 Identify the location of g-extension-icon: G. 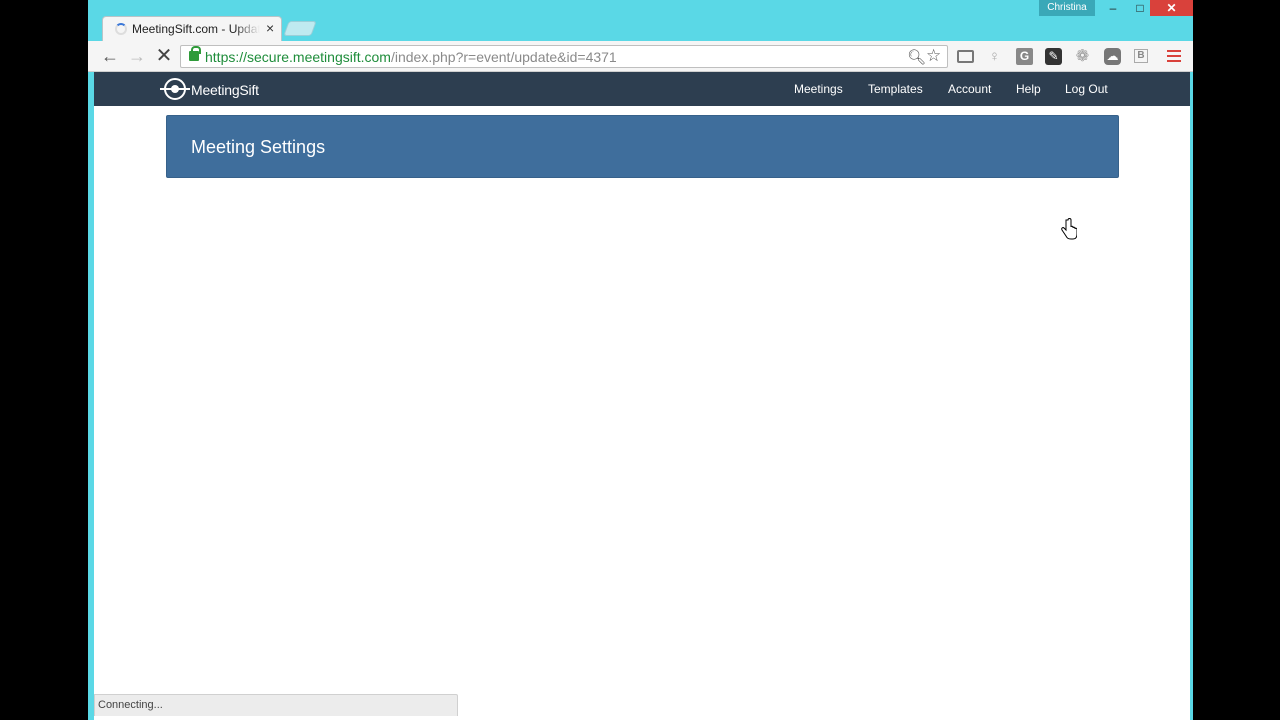
(1024, 56).